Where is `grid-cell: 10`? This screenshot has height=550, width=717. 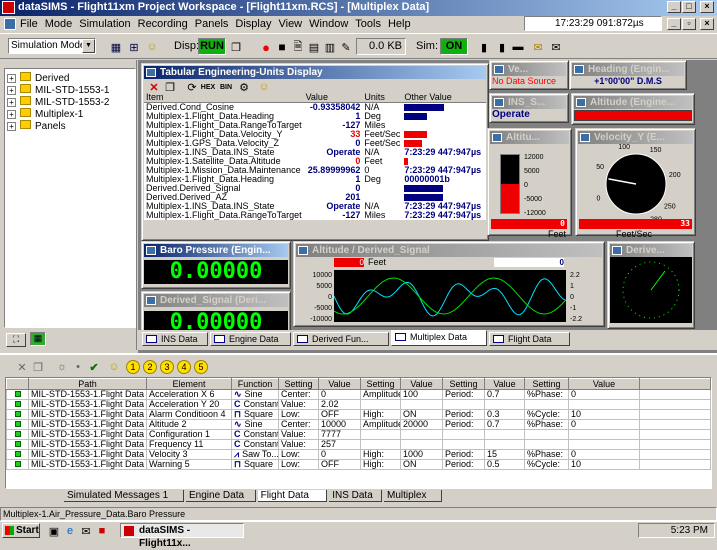
grid-cell: 10 is located at coordinates (604, 464).